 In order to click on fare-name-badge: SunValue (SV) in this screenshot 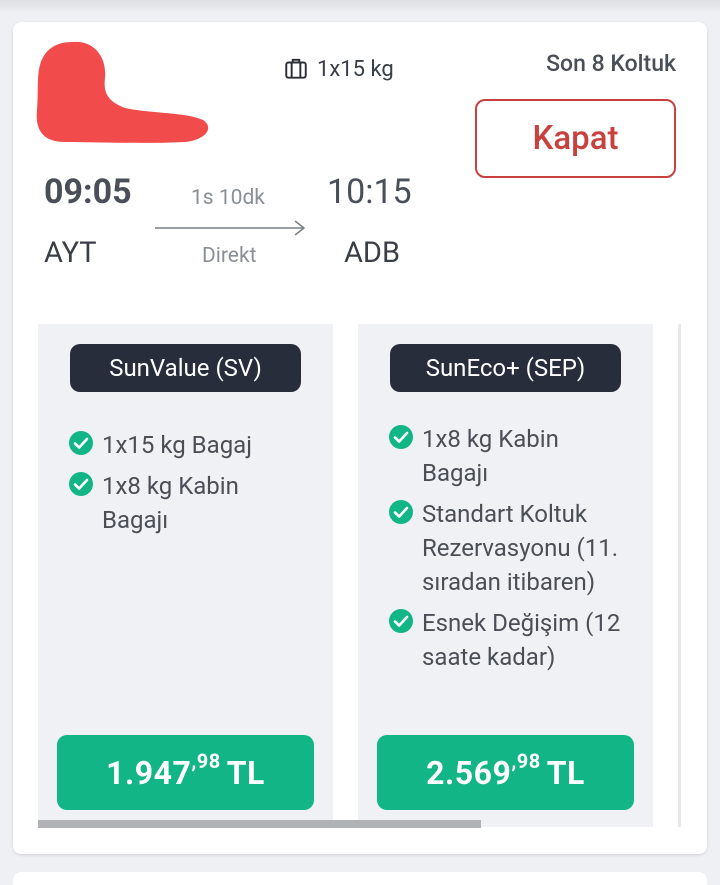, I will do `click(185, 368)`.